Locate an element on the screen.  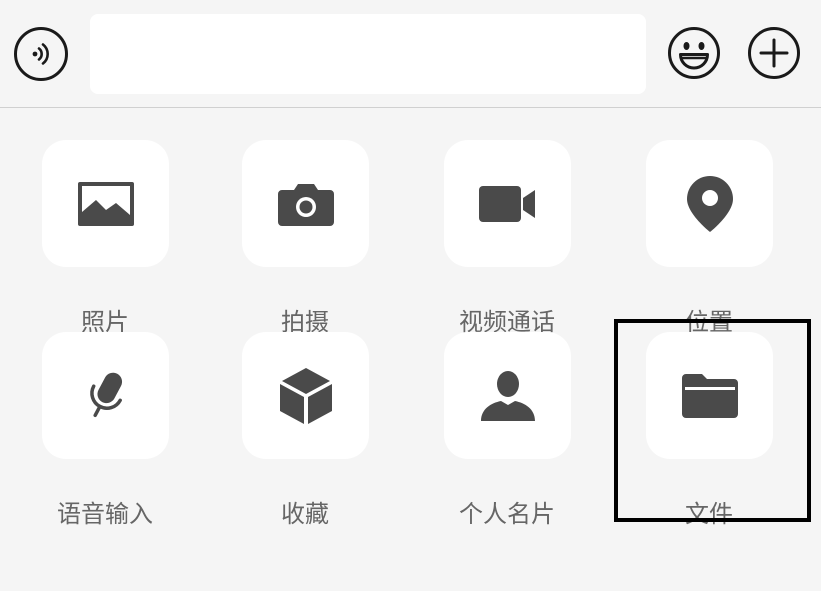
voice-icon is located at coordinates (40, 54).